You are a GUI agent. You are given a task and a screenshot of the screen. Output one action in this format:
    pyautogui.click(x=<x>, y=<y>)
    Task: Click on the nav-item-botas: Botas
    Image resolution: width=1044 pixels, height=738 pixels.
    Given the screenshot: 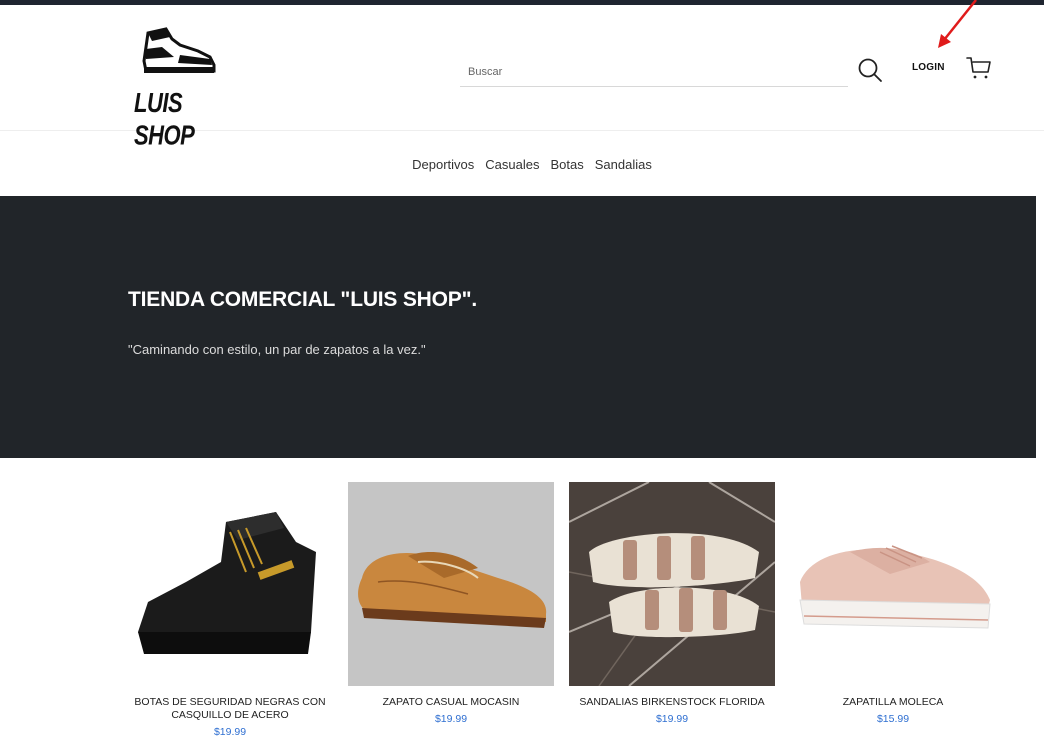 What is the action you would take?
    pyautogui.click(x=566, y=164)
    